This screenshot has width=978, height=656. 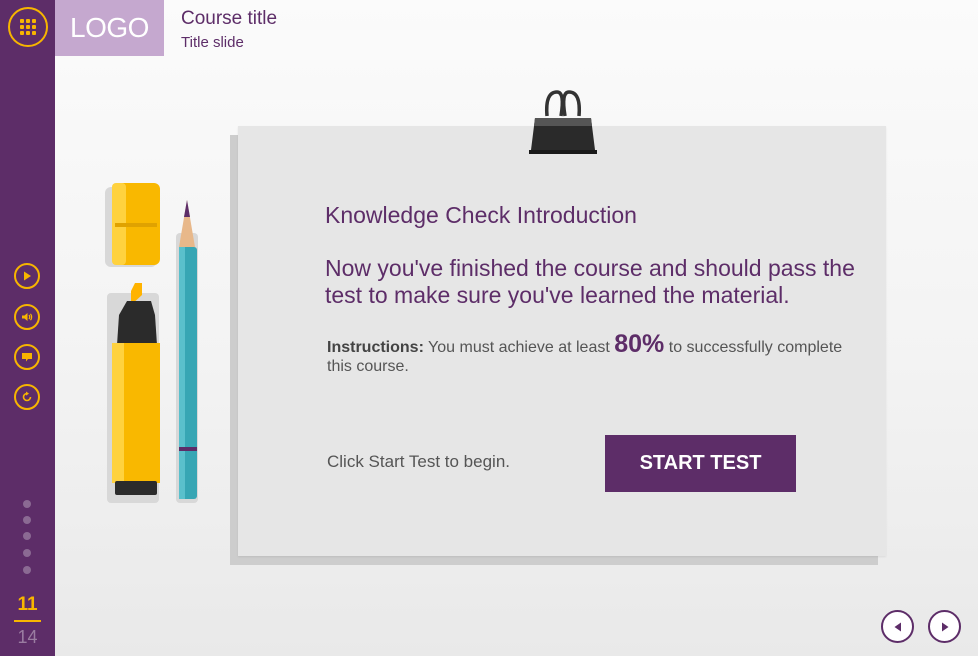 What do you see at coordinates (229, 18) in the screenshot?
I see `course-title: Course title` at bounding box center [229, 18].